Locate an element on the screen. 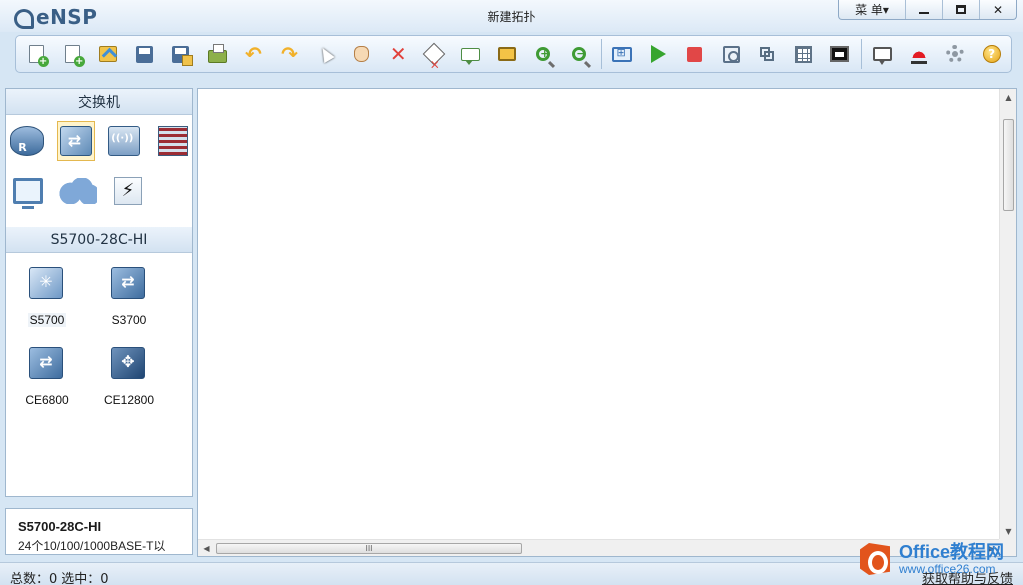 This screenshot has height=585, width=1023. add-note-button is located at coordinates (471, 54).